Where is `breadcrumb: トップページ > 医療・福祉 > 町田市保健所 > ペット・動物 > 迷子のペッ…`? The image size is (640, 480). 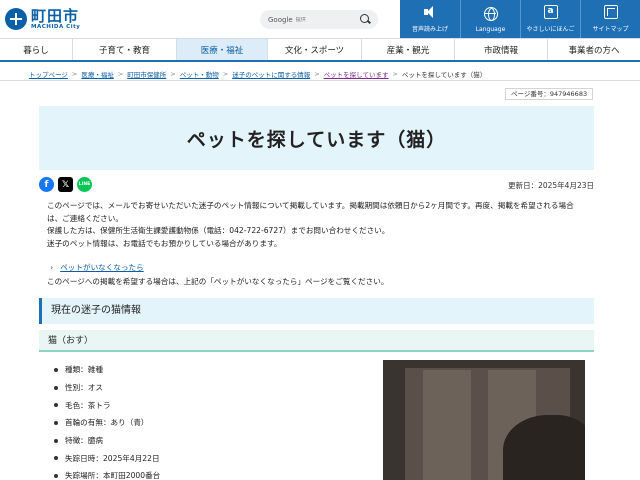
breadcrumb: トップページ > 医療・福祉 > 町田市保健所 > ペット・動物 > 迷子のペッ… is located at coordinates (257, 74).